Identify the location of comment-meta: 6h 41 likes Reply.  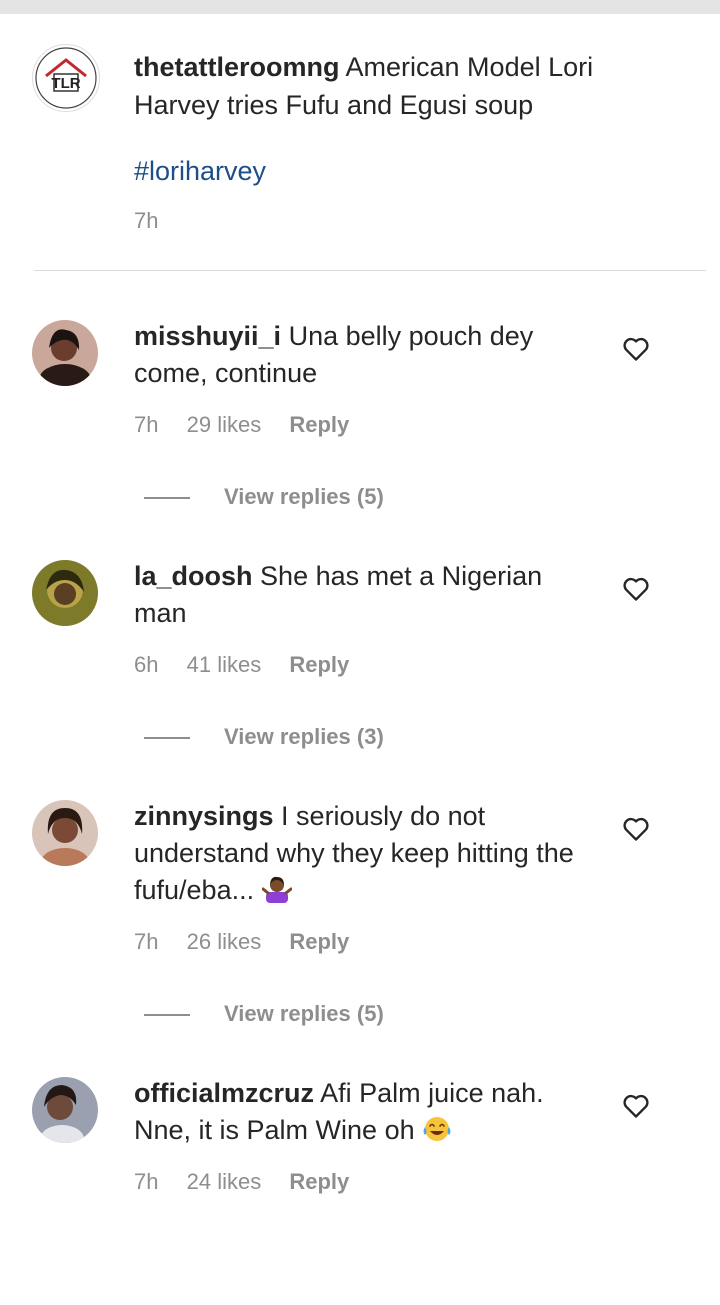
(252, 665).